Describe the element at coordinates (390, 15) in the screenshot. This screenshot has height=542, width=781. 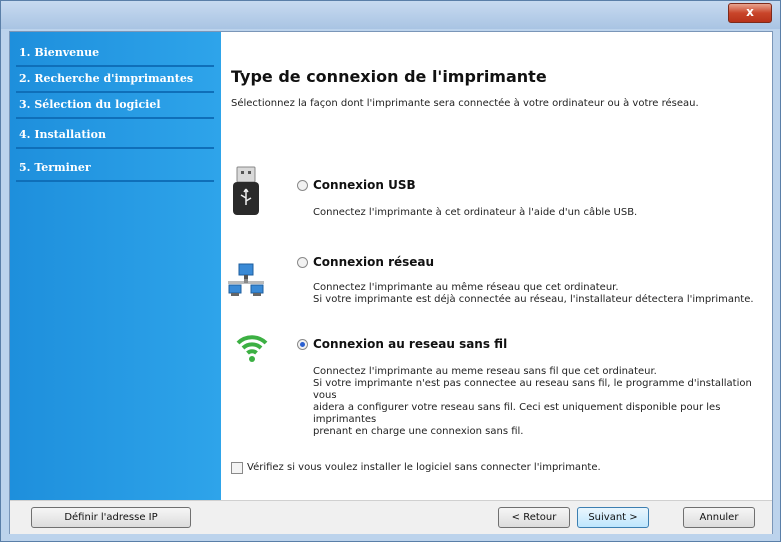
I see `title-bar: x` at that location.